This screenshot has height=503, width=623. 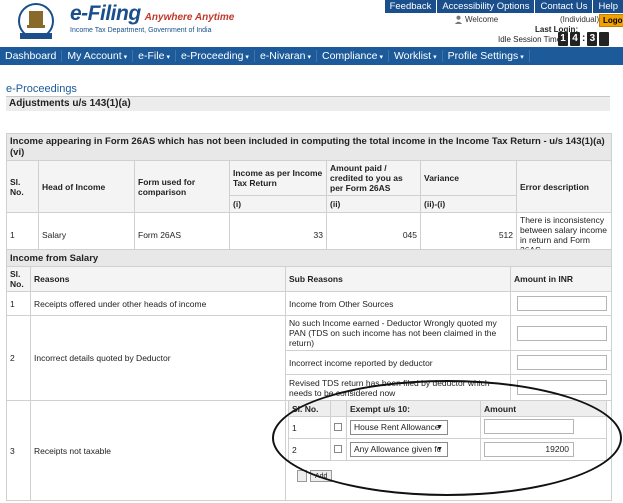 What do you see at coordinates (564, 186) in the screenshot?
I see `col-header: Error description` at bounding box center [564, 186].